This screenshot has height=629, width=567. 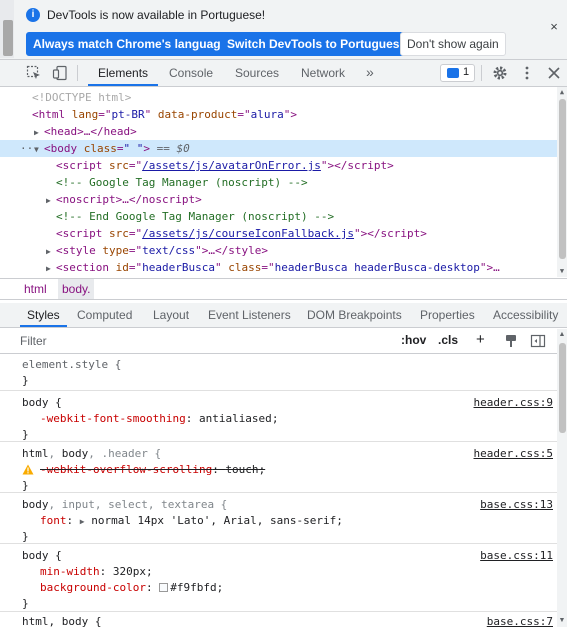 I want to click on class-toggle: .cls, so click(x=448, y=340).